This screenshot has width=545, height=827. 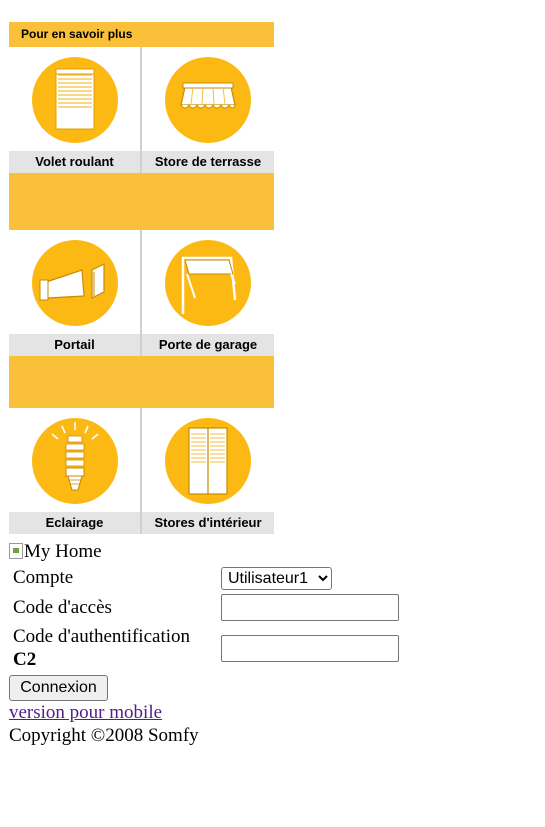 I want to click on terrace-awning-icon, so click(x=208, y=100).